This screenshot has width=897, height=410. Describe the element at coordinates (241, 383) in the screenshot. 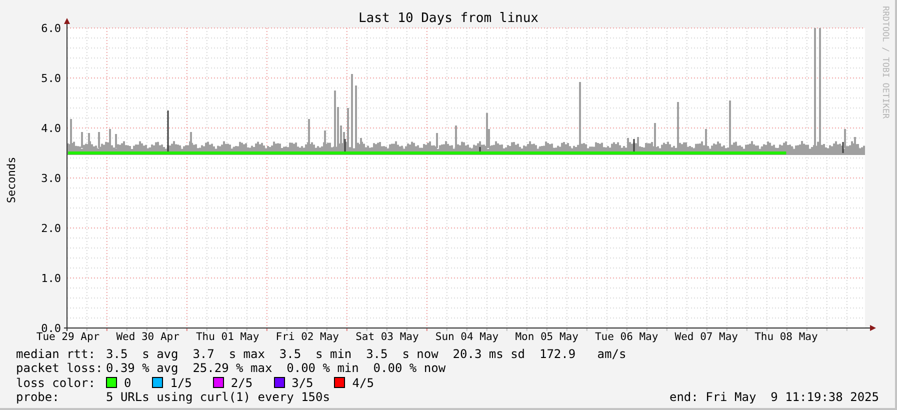

I see `legend-text: 2/5` at that location.